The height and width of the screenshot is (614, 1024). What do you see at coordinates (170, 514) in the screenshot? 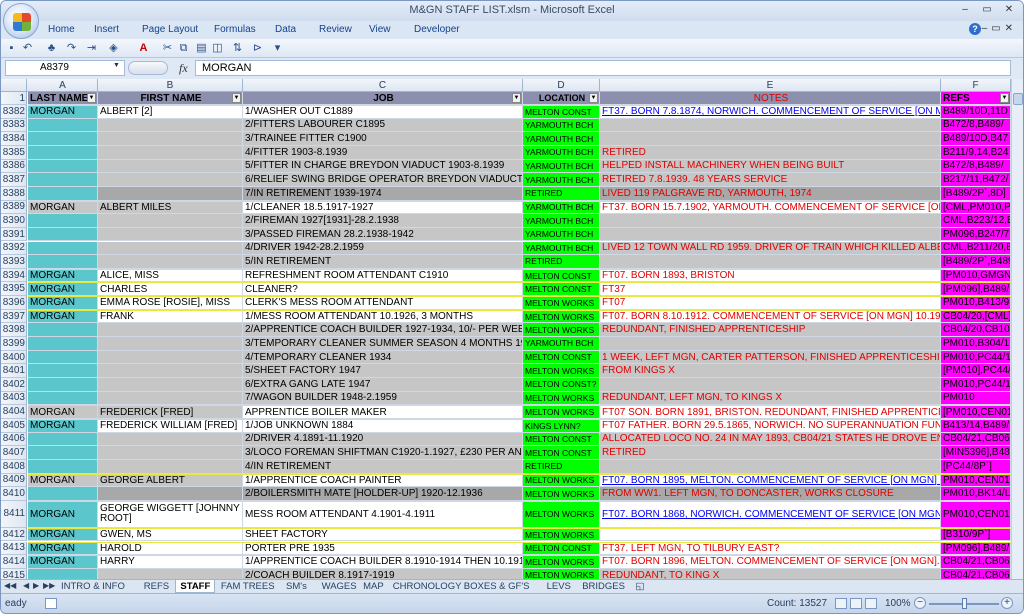
I see `first-name-cell: GEORGE WIGGETT [JOHNNY ROOT]` at bounding box center [170, 514].